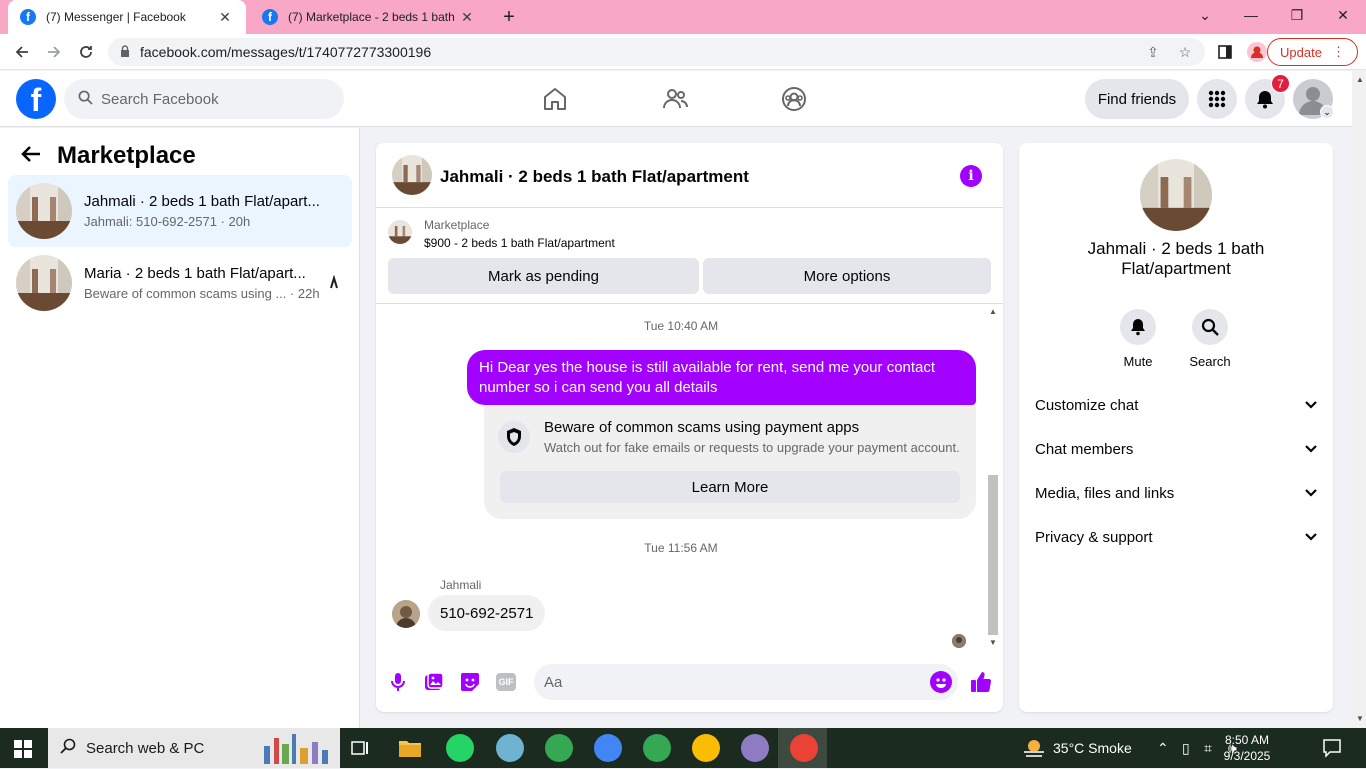 This screenshot has height=769, width=1366. What do you see at coordinates (594, 177) in the screenshot?
I see `chat-title: Jahmali · 2 beds 1 bath Flat/apartment` at bounding box center [594, 177].